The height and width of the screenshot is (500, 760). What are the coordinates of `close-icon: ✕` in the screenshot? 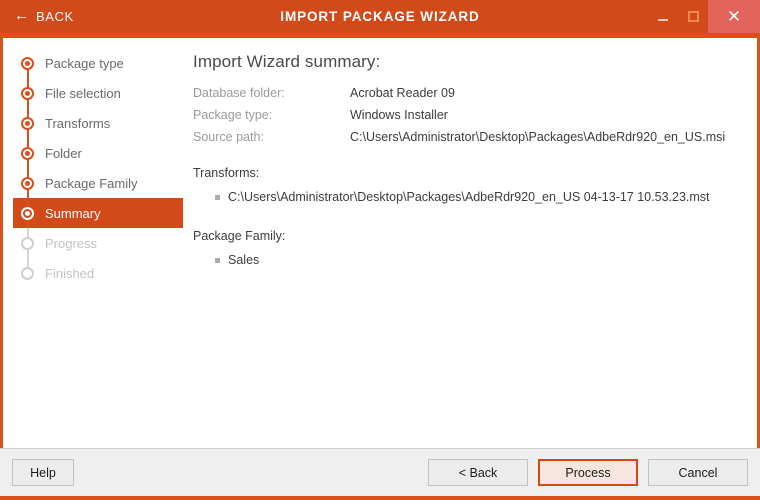 It's located at (734, 16).